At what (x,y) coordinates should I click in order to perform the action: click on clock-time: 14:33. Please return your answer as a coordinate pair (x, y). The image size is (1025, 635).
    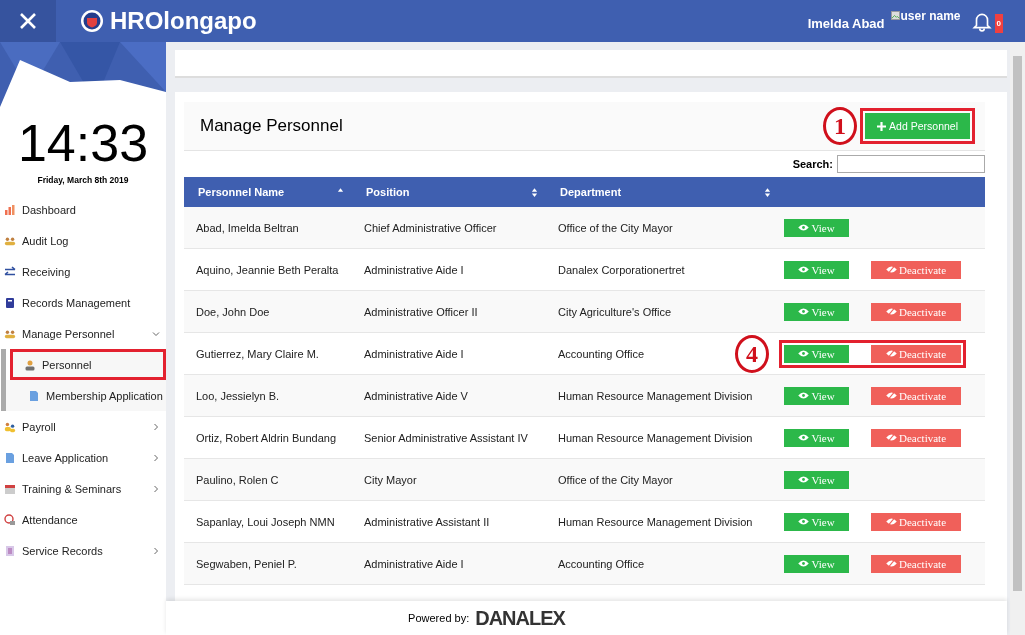
    Looking at the image, I should click on (83, 143).